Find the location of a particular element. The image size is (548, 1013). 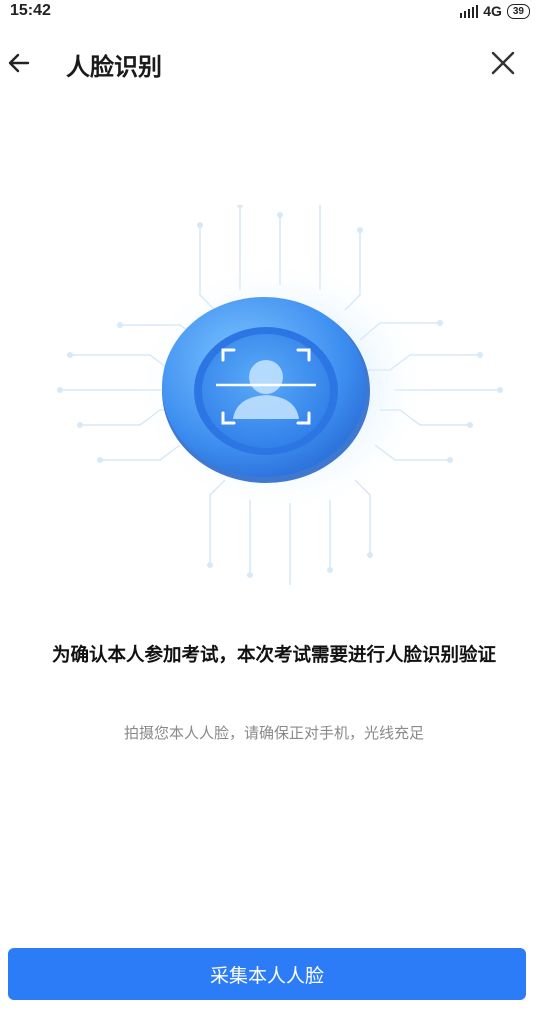

status-bar: 15:42 4G 39 is located at coordinates (274, 14).